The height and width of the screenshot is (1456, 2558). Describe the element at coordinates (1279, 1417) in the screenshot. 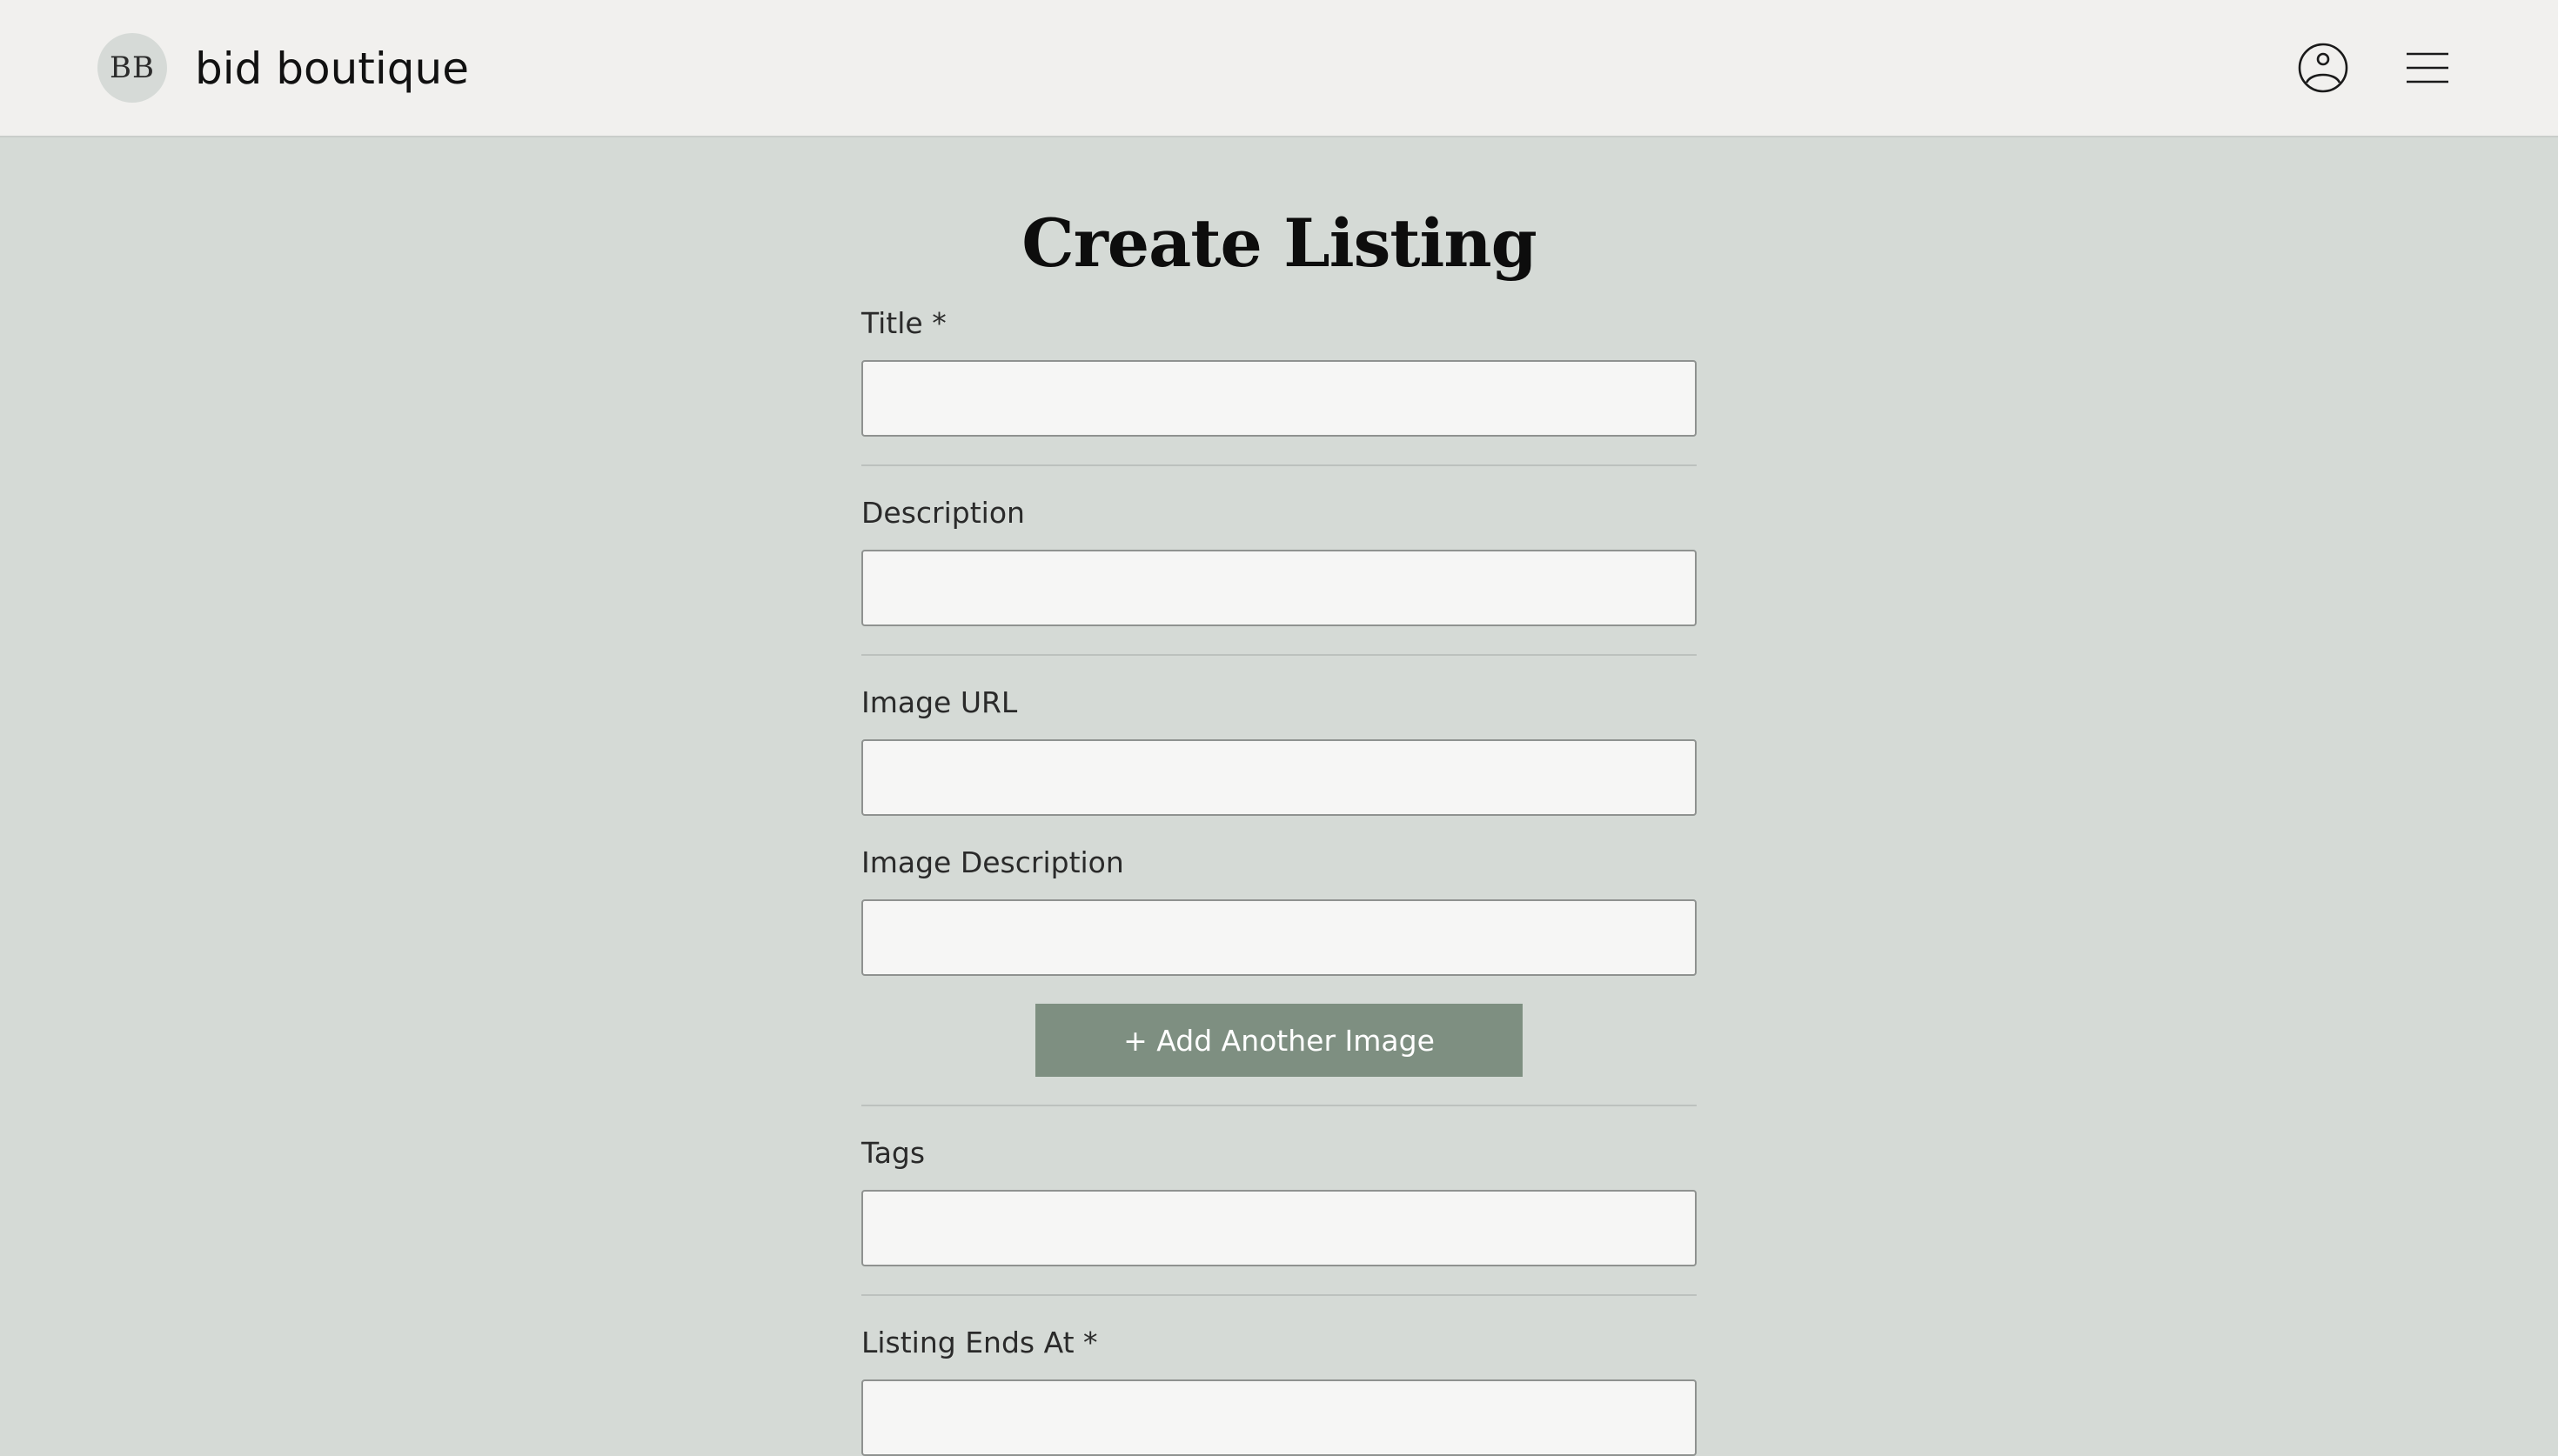

I see `listing-ends-at-input` at that location.